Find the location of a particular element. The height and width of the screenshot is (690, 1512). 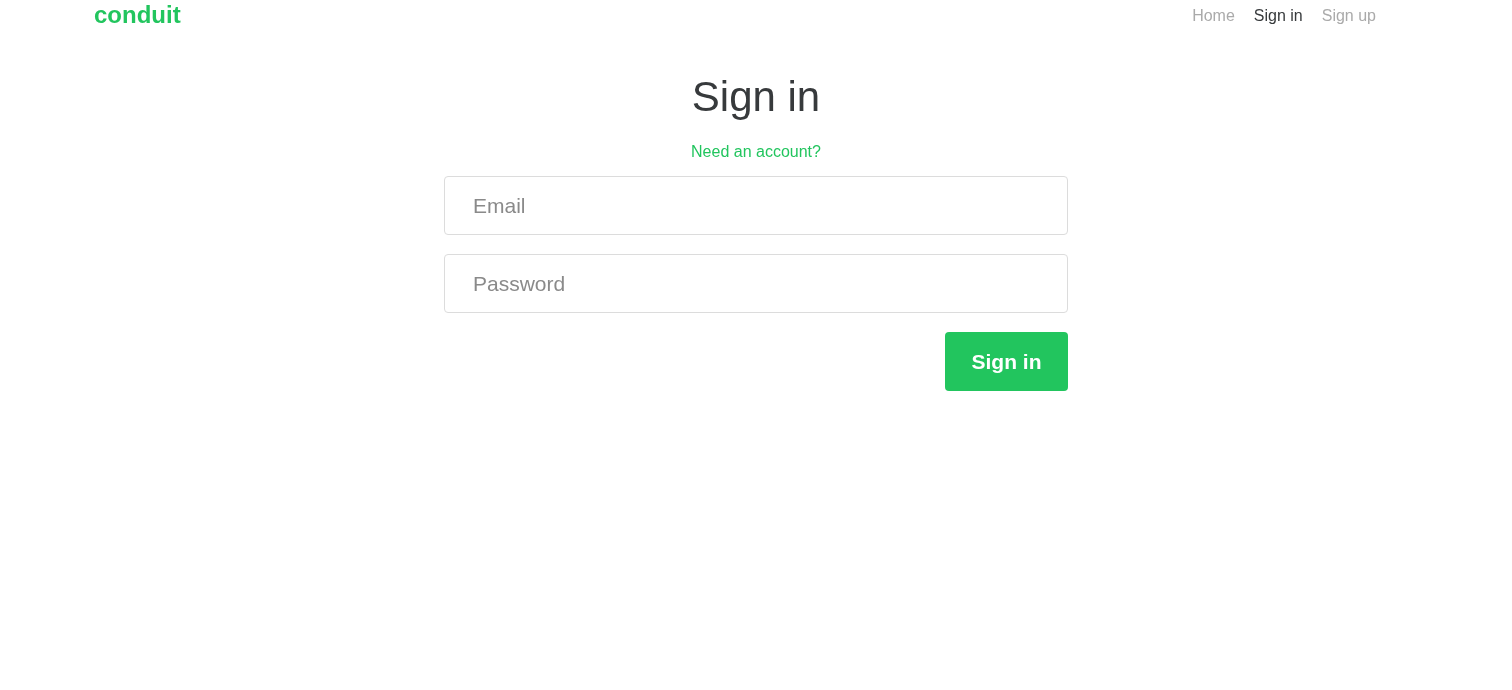

need-account-link: Need an account? is located at coordinates (756, 152).